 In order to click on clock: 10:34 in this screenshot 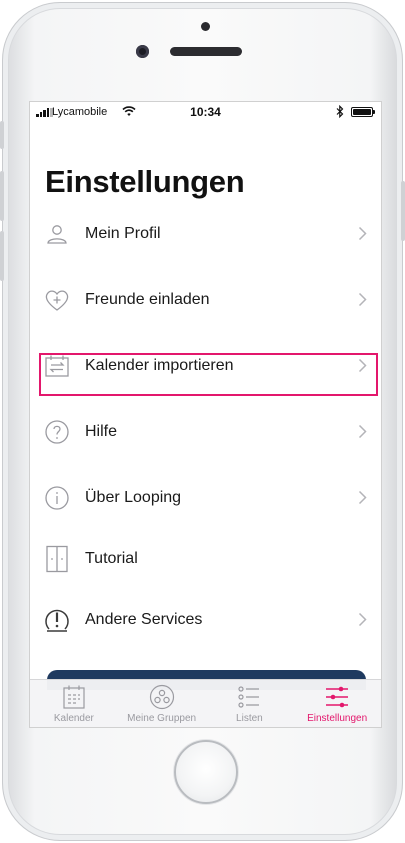, I will do `click(205, 112)`.